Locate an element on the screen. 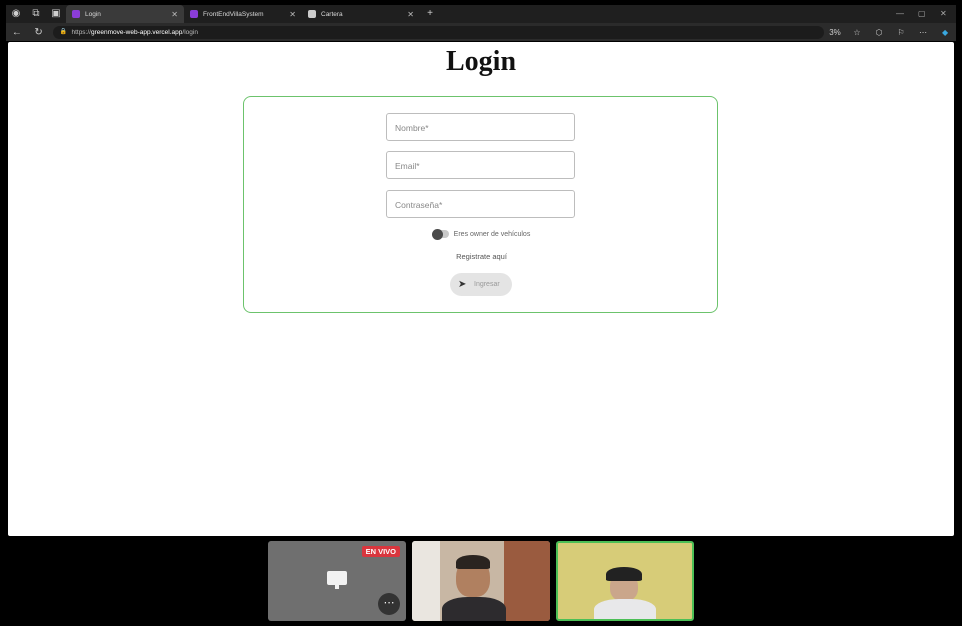 This screenshot has height=626, width=962. url-host: greenmove-web-app.vercel.app is located at coordinates (136, 32).